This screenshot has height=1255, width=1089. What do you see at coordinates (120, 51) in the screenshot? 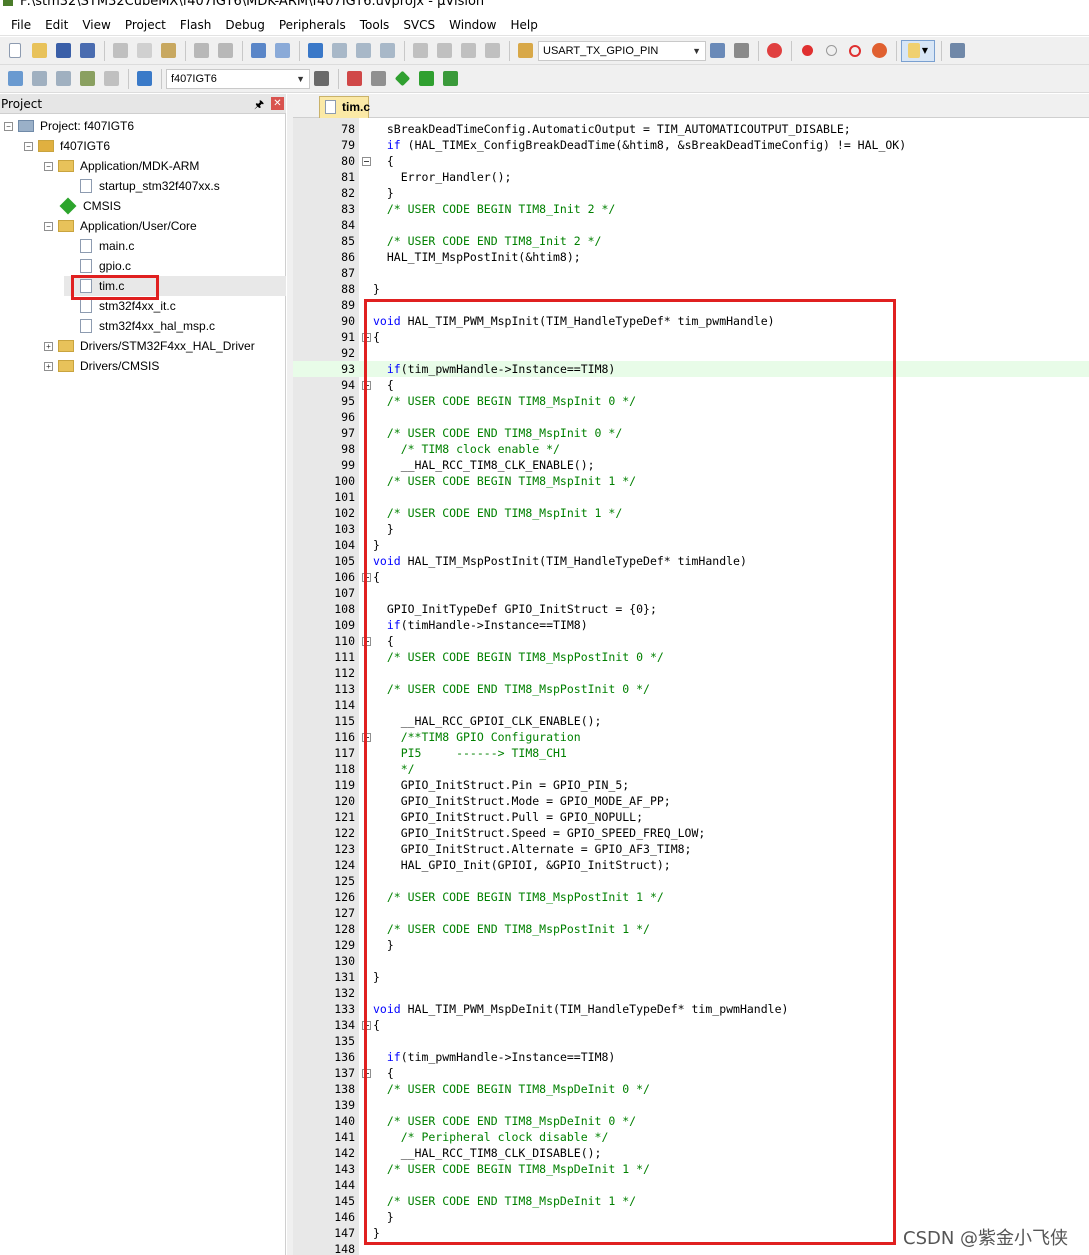
I see `cut-icon` at bounding box center [120, 51].